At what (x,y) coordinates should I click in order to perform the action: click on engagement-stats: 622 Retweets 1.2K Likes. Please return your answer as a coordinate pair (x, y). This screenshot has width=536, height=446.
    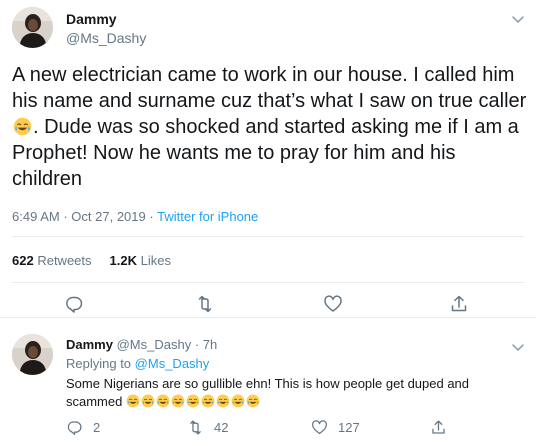
    Looking at the image, I should click on (91, 260).